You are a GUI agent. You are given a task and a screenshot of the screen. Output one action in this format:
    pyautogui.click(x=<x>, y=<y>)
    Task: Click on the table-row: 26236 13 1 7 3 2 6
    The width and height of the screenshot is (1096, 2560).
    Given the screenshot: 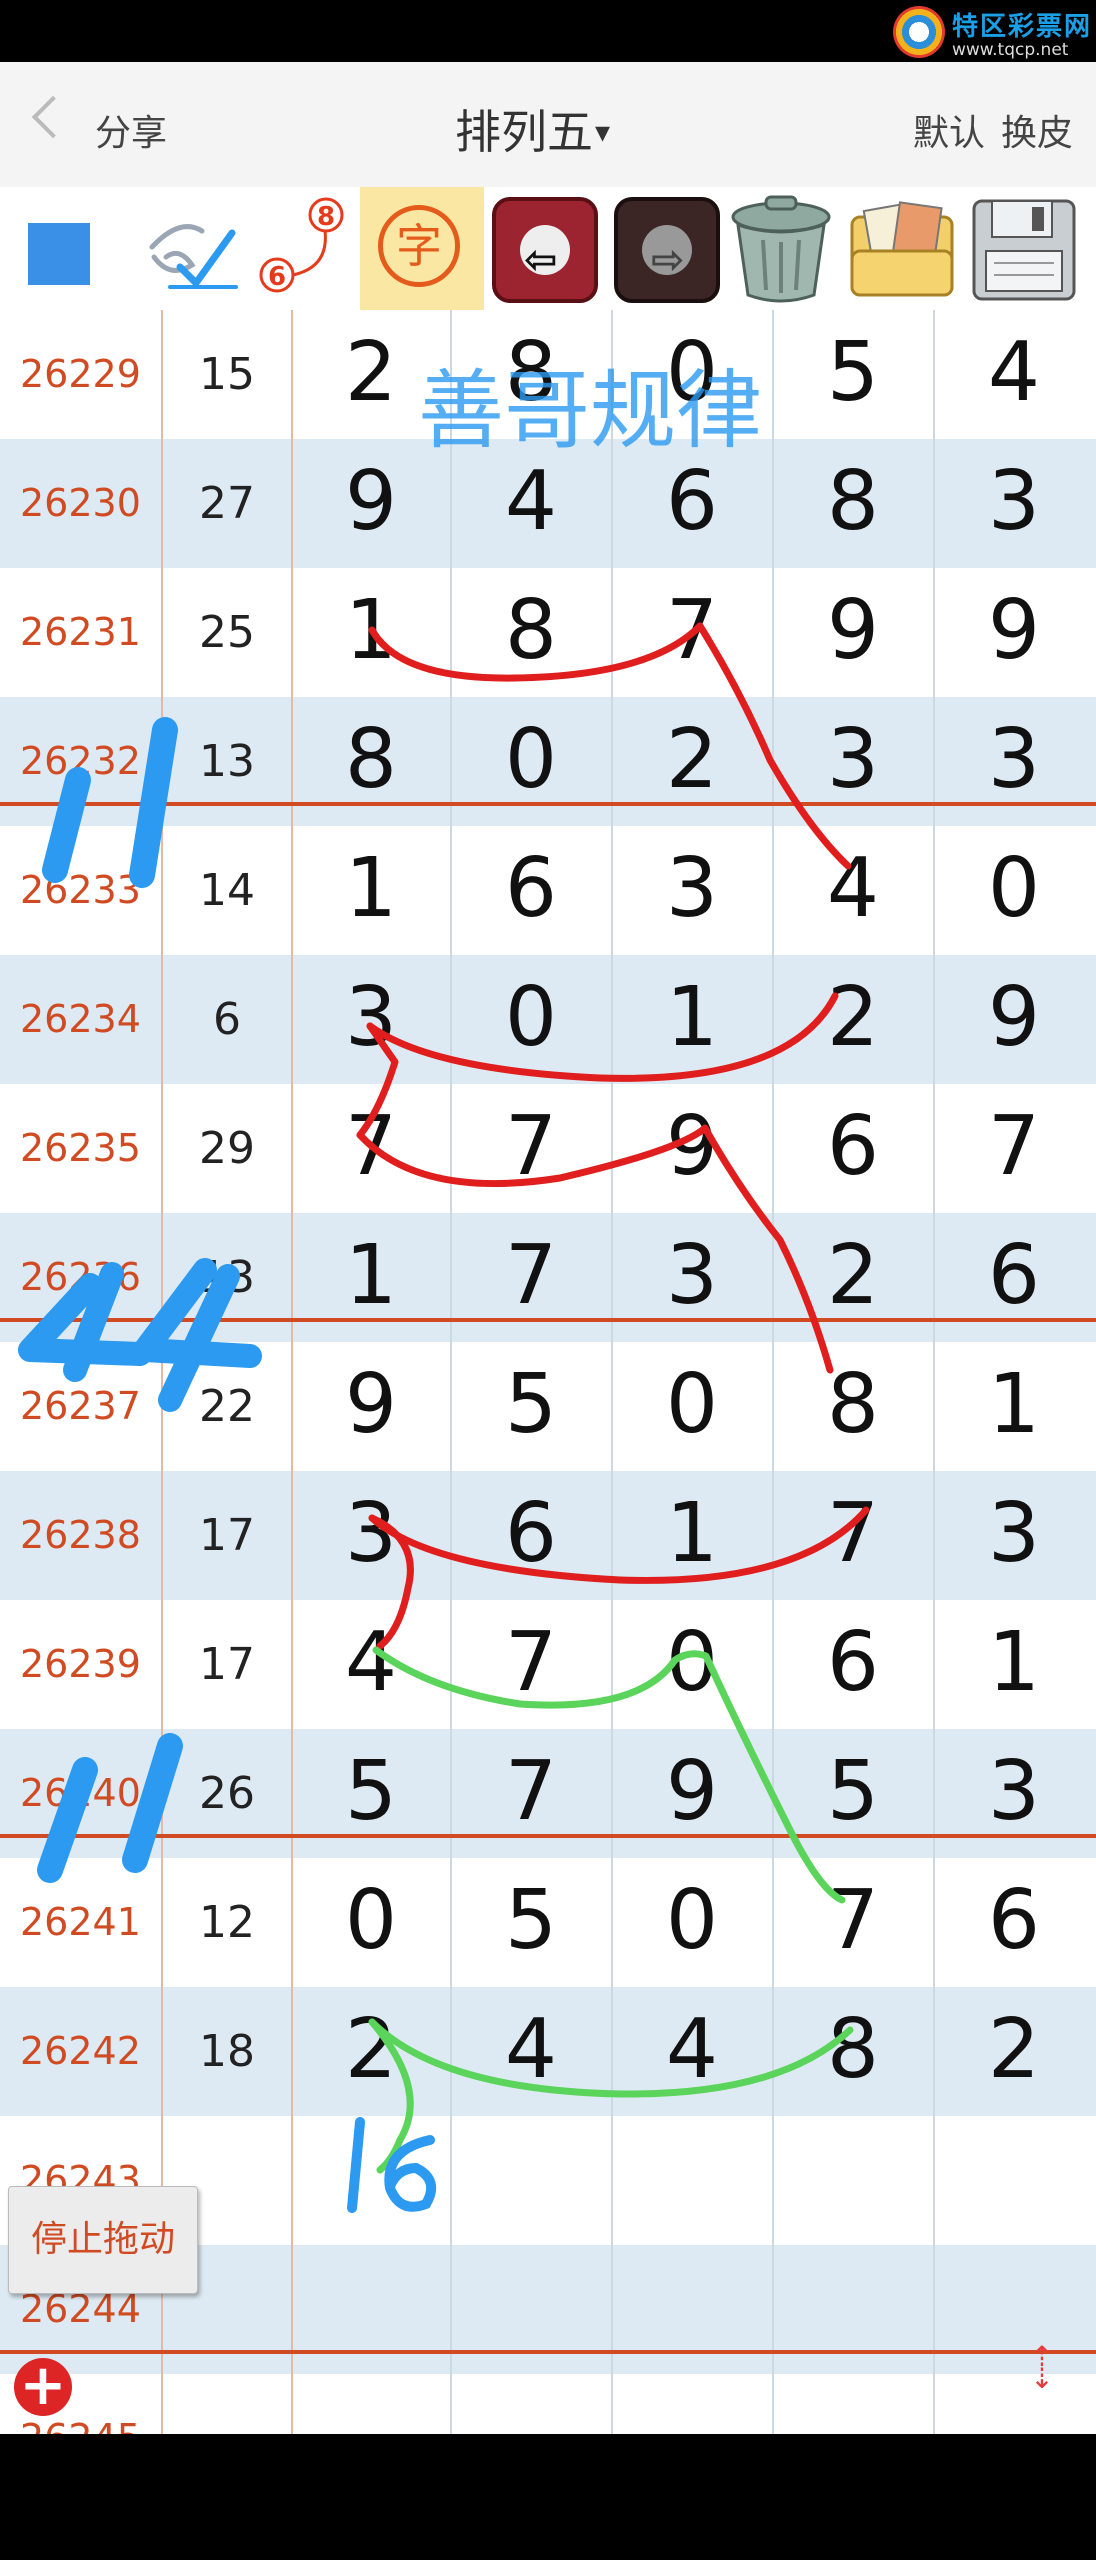 What is the action you would take?
    pyautogui.click(x=548, y=1277)
    